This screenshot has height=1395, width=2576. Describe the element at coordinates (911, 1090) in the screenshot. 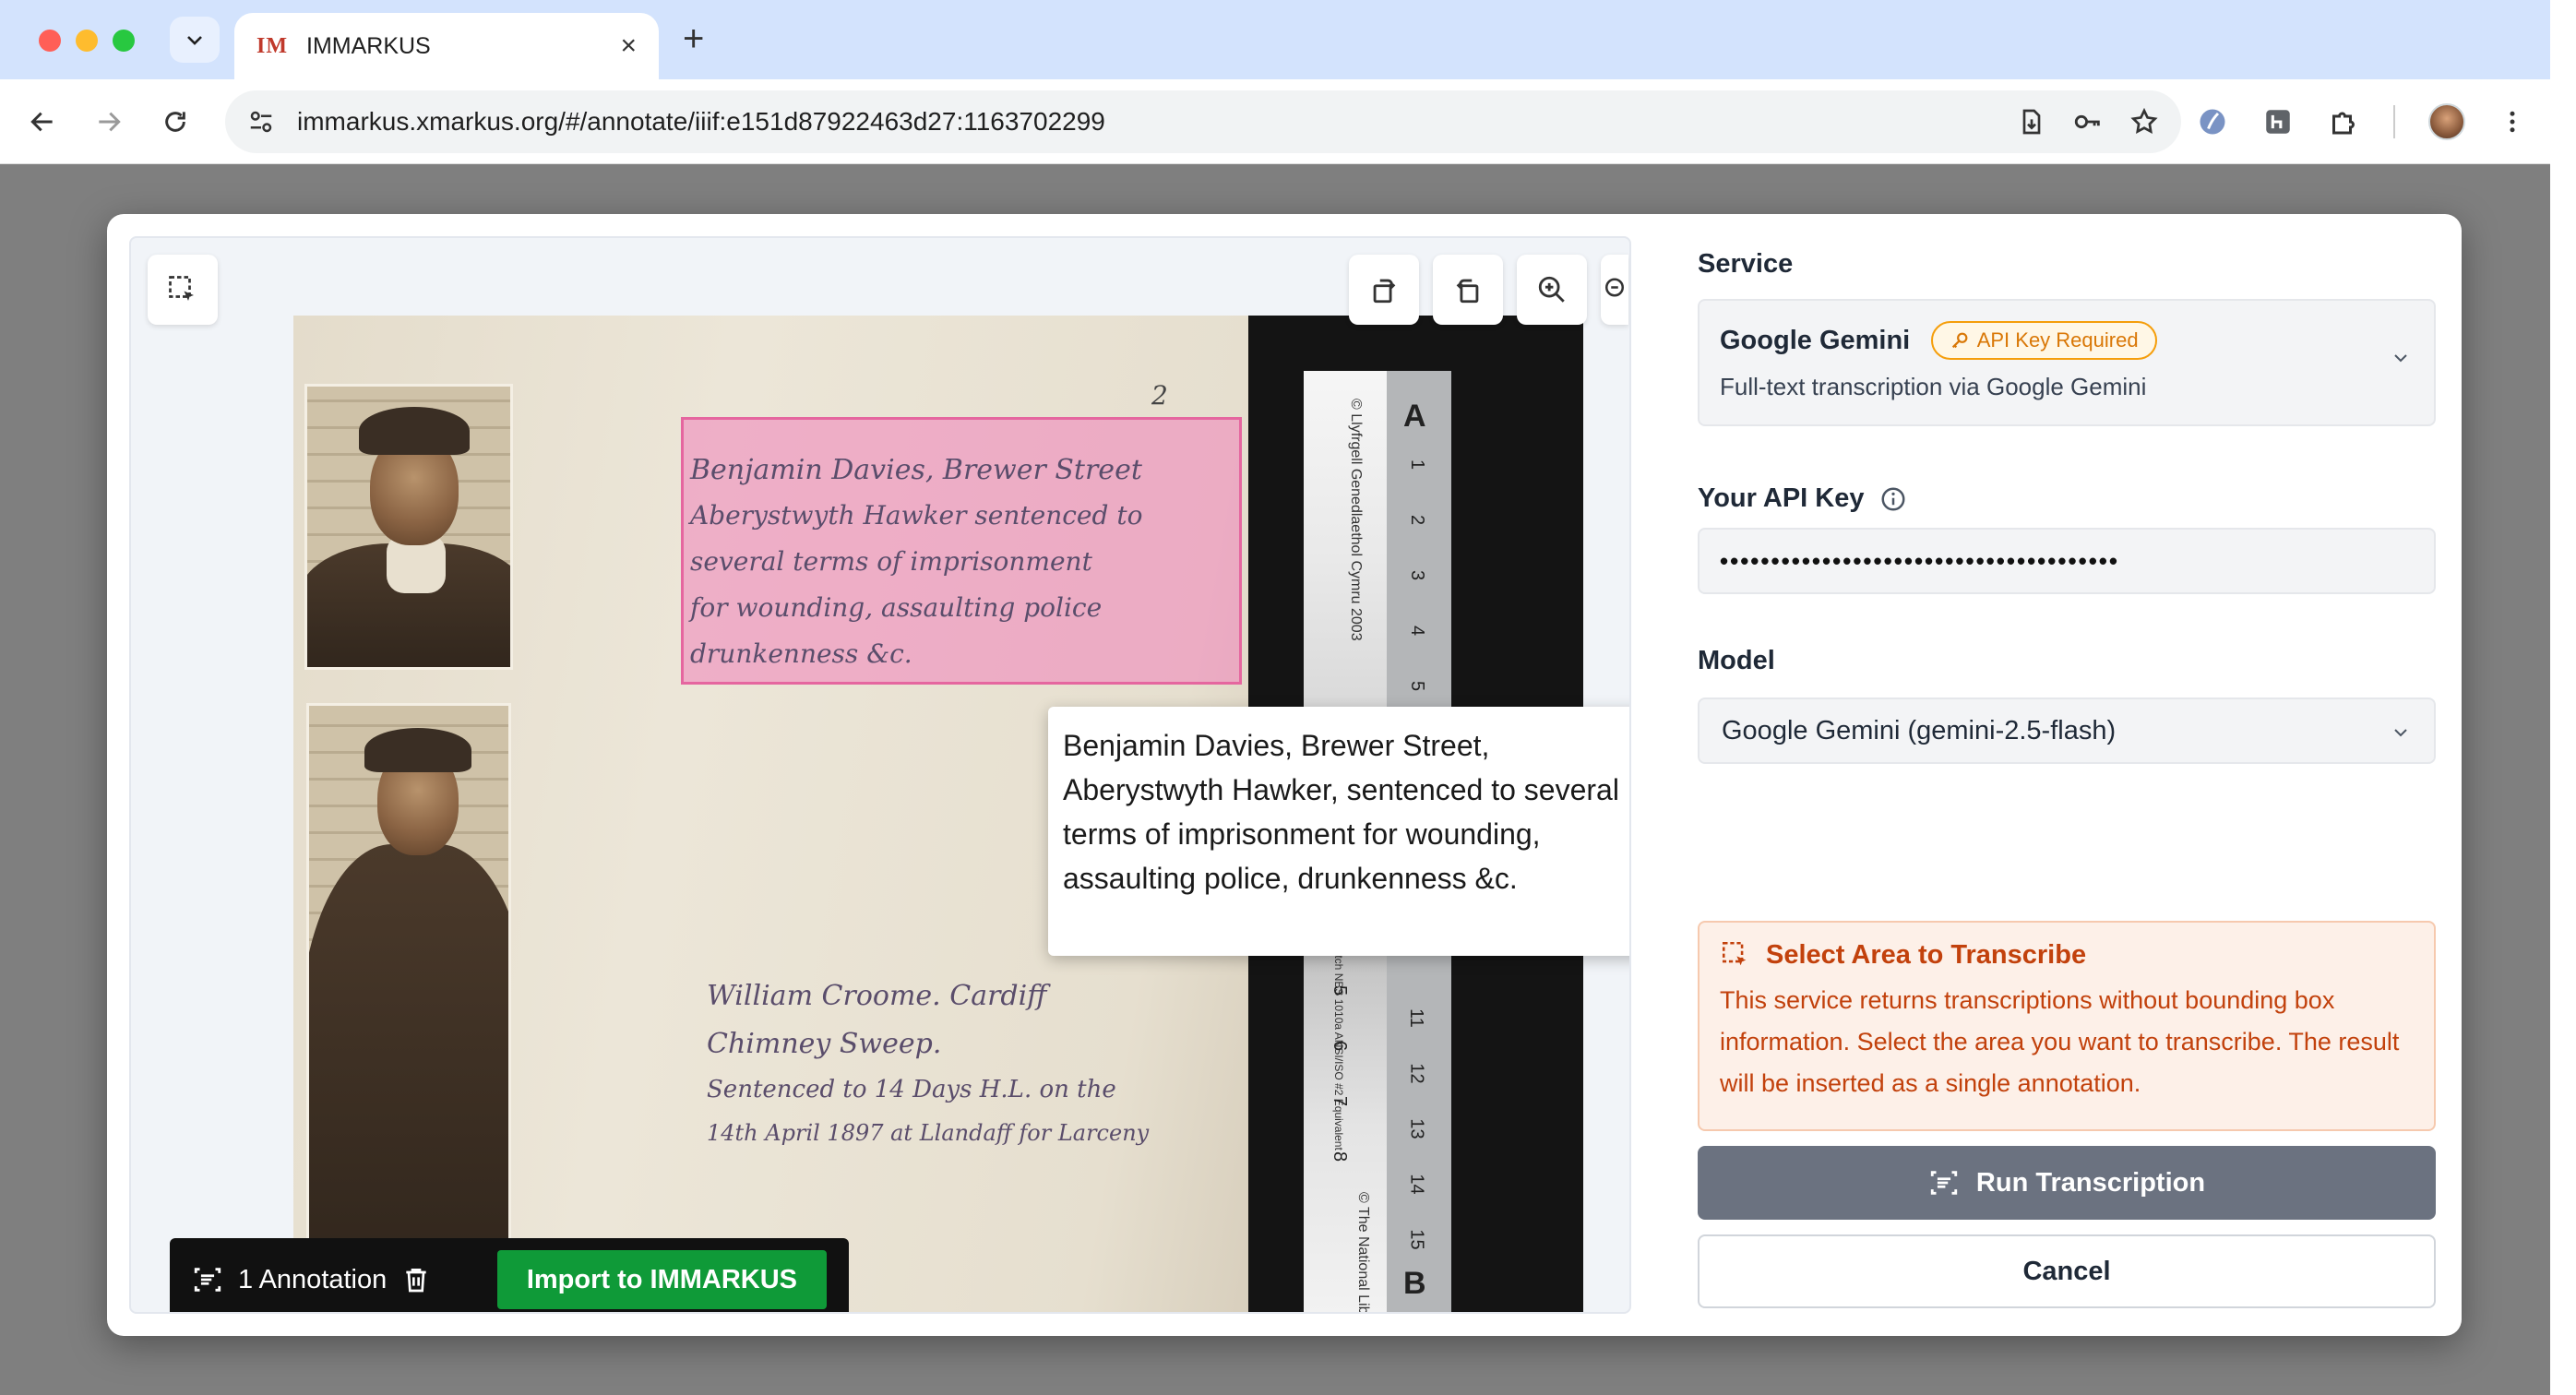

I see `handwriting-line-8: Sentenced to 14 Days H.L. on the` at that location.